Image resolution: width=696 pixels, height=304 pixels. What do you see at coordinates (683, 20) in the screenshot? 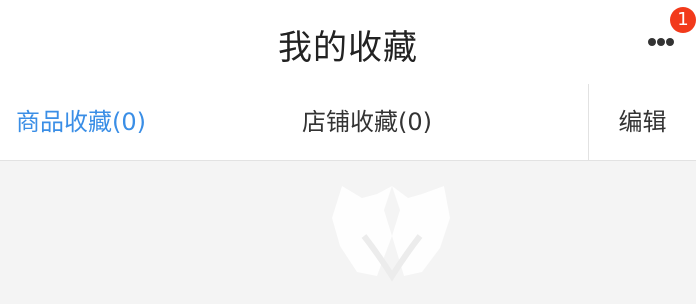
I see `notification-badge: 1` at bounding box center [683, 20].